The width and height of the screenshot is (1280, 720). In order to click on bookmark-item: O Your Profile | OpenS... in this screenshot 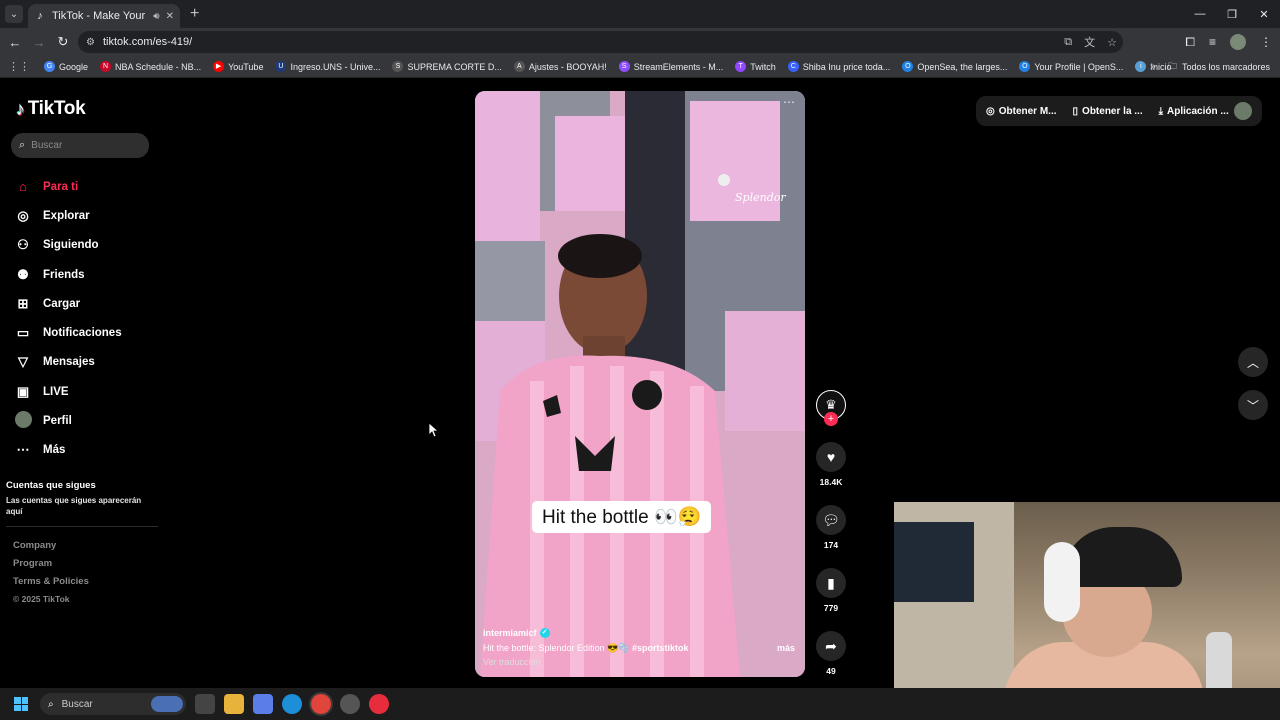, I will do `click(1071, 66)`.